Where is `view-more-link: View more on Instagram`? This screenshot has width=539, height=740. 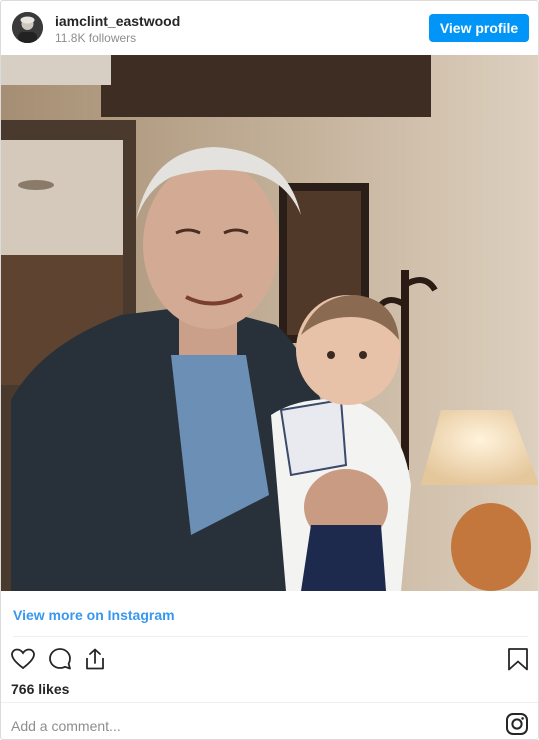 view-more-link: View more on Instagram is located at coordinates (94, 615).